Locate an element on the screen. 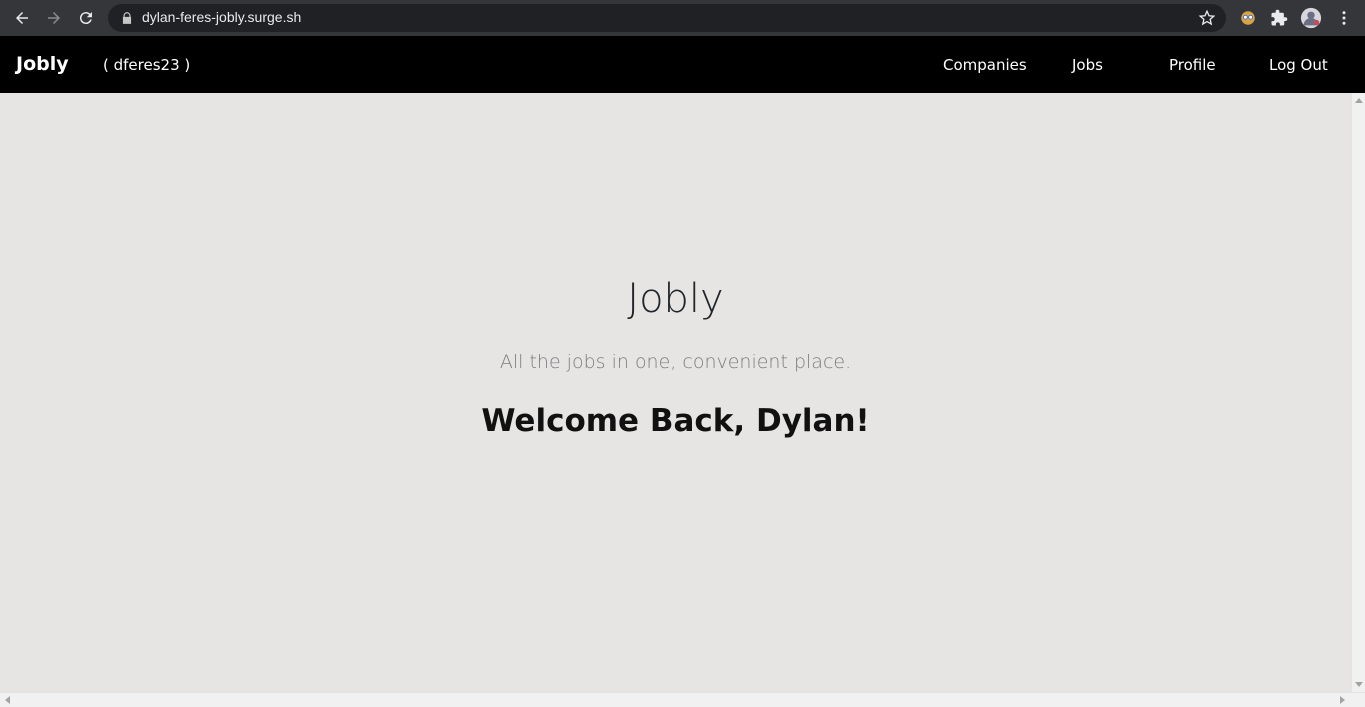  forward-button is located at coordinates (54, 18).